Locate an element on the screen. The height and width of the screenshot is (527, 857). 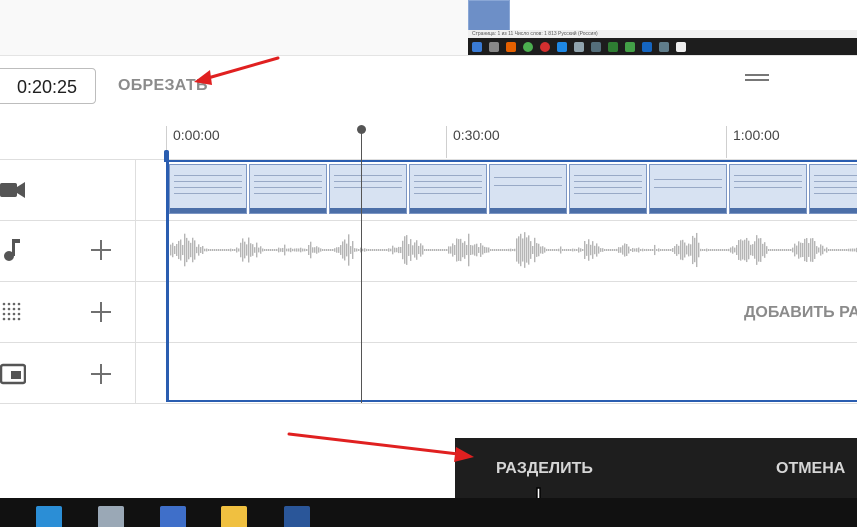
ruler-label: 0:00:00 is located at coordinates (196, 135).